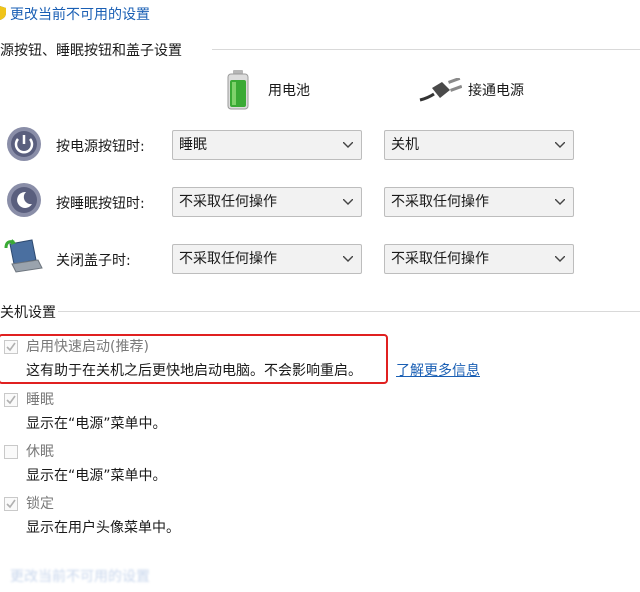  I want to click on select-value: 关机, so click(405, 145).